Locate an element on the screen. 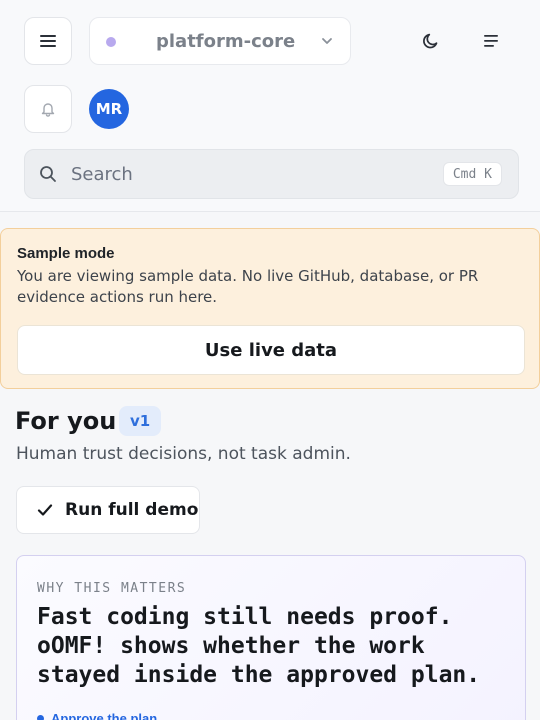 This screenshot has height=720, width=540. use-live-data-button: Use live data is located at coordinates (271, 350).